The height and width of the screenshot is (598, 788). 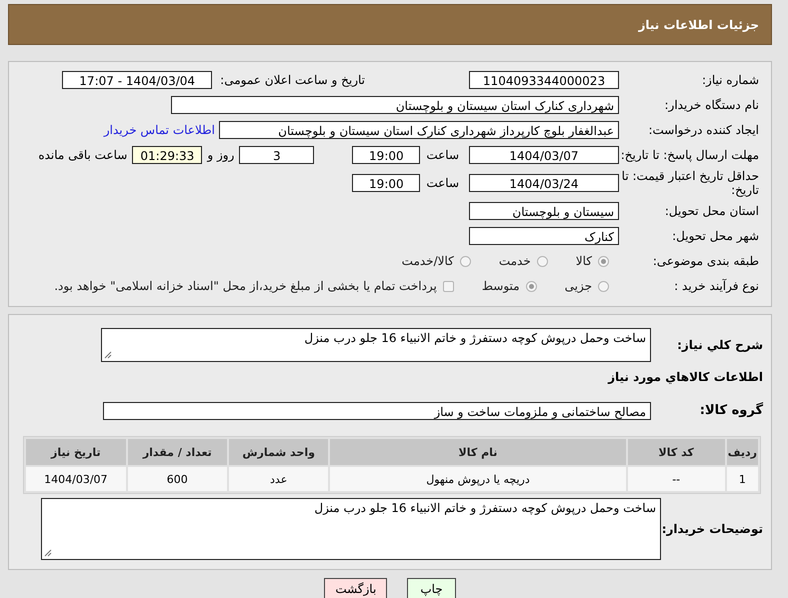 What do you see at coordinates (278, 452) in the screenshot?
I see `column-header: واحد شمارش` at bounding box center [278, 452].